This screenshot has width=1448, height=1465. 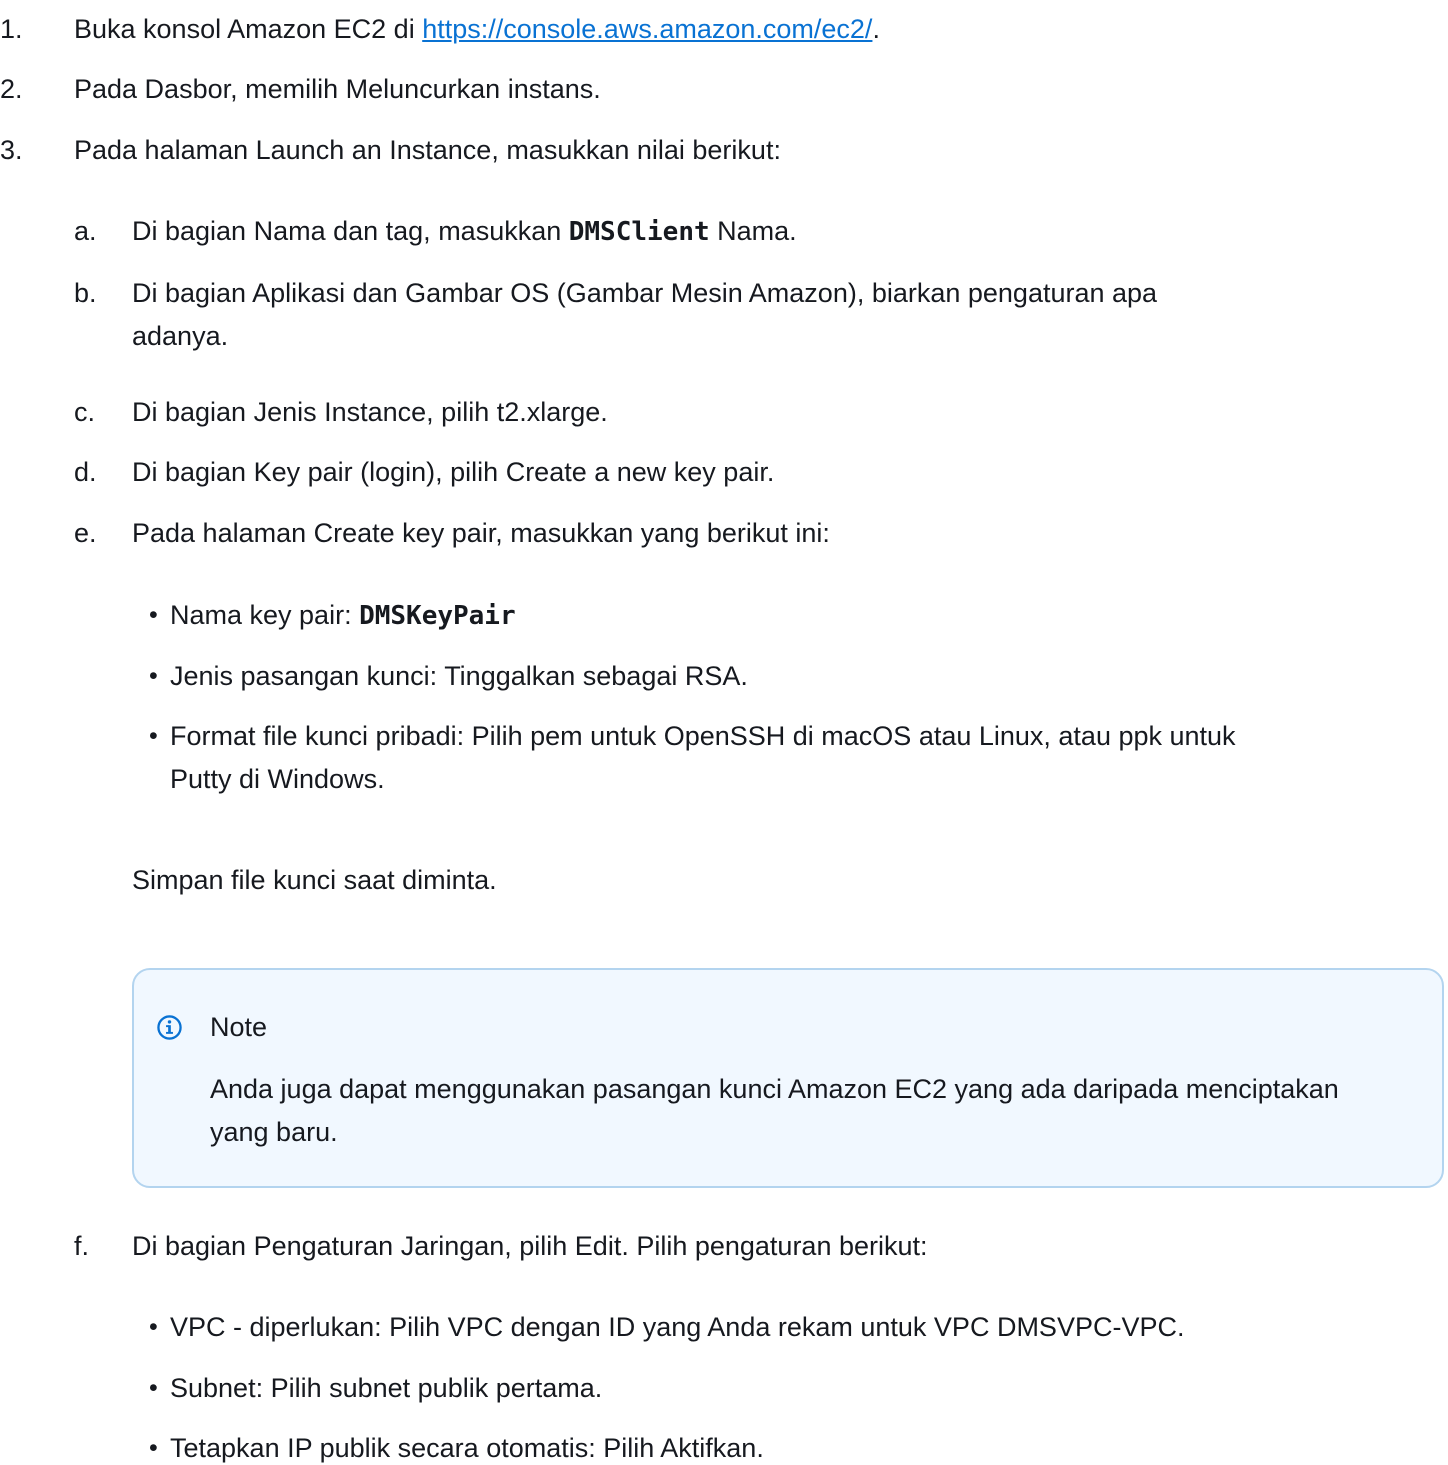 I want to click on substep-text-line2: adanya., so click(x=180, y=336).